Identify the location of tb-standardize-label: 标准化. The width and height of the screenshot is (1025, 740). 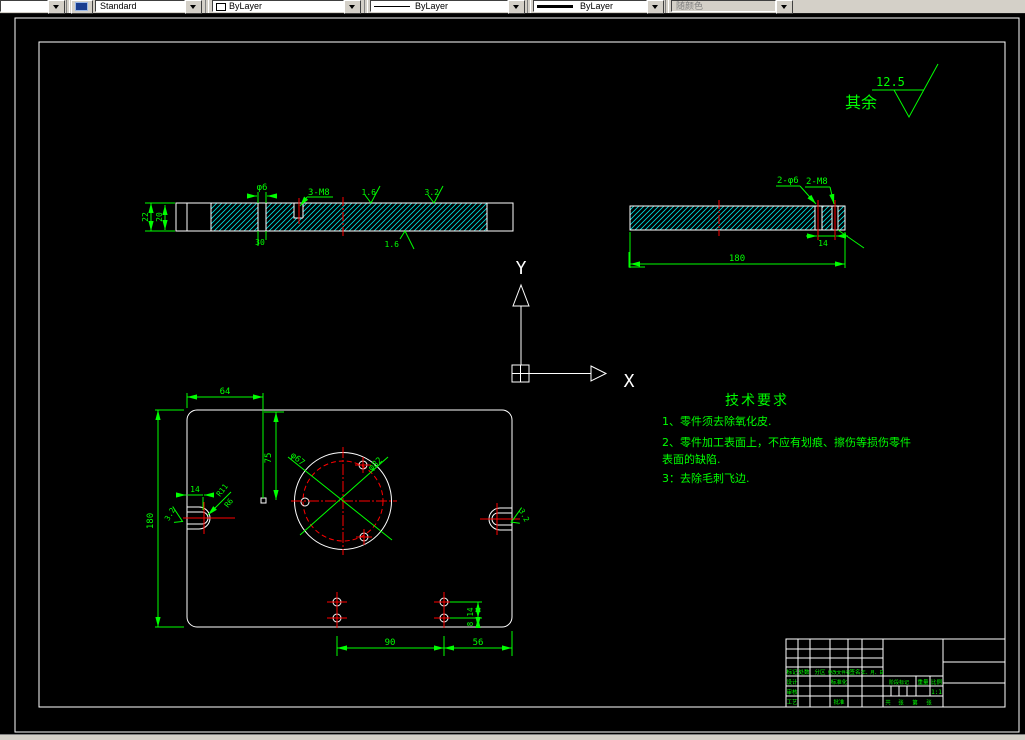
(839, 682).